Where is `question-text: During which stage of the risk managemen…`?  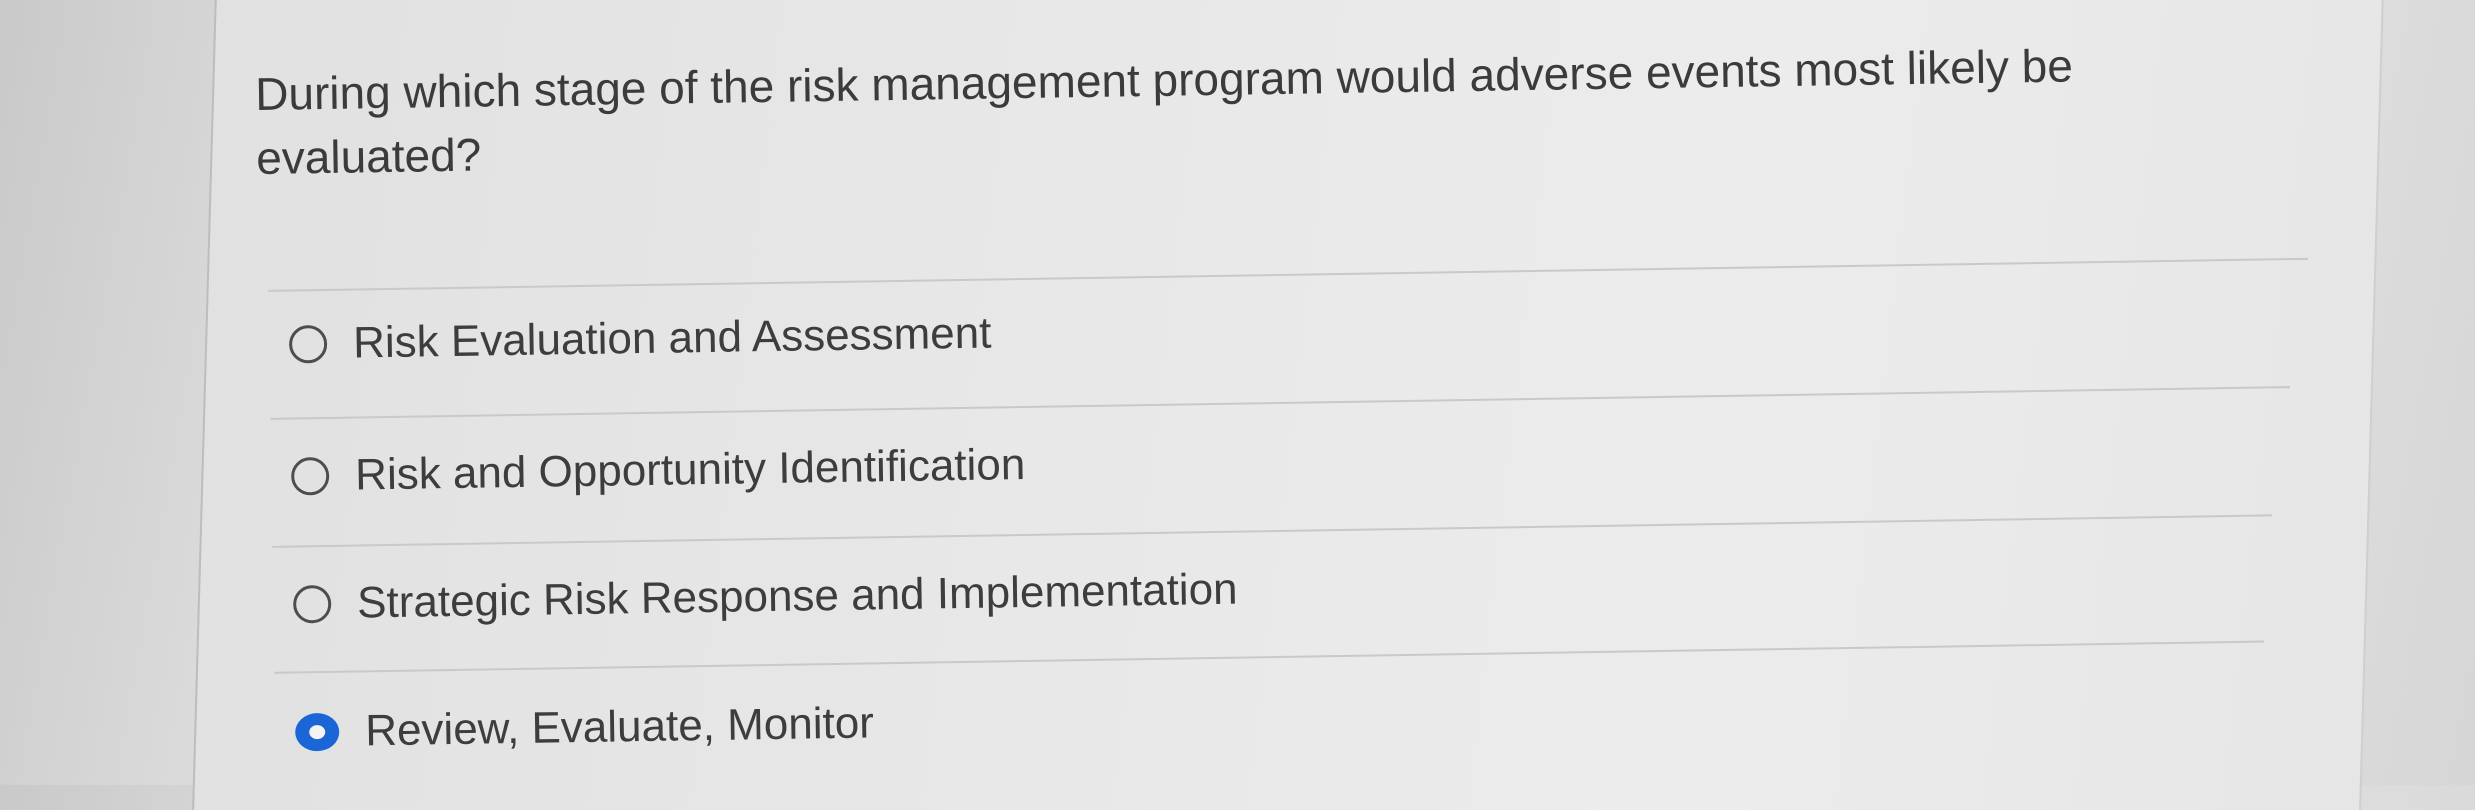 question-text: During which stage of the risk managemen… is located at coordinates (1164, 112).